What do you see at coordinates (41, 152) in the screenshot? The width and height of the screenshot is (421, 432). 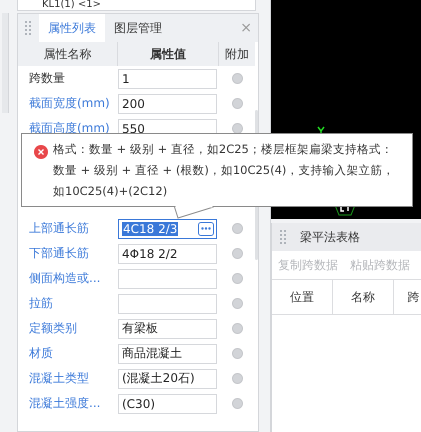 I see `error-icon` at bounding box center [41, 152].